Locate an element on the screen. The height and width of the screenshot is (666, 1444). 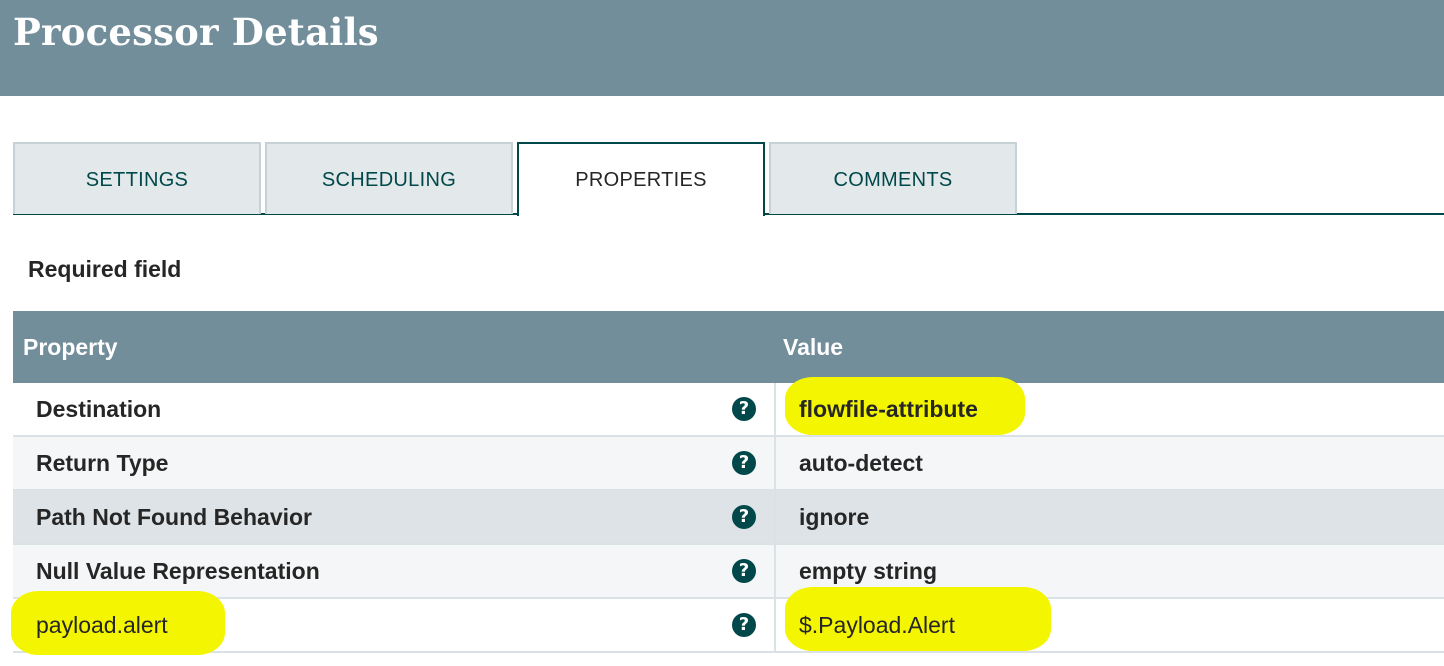
tab-settings: SETTINGS is located at coordinates (137, 178).